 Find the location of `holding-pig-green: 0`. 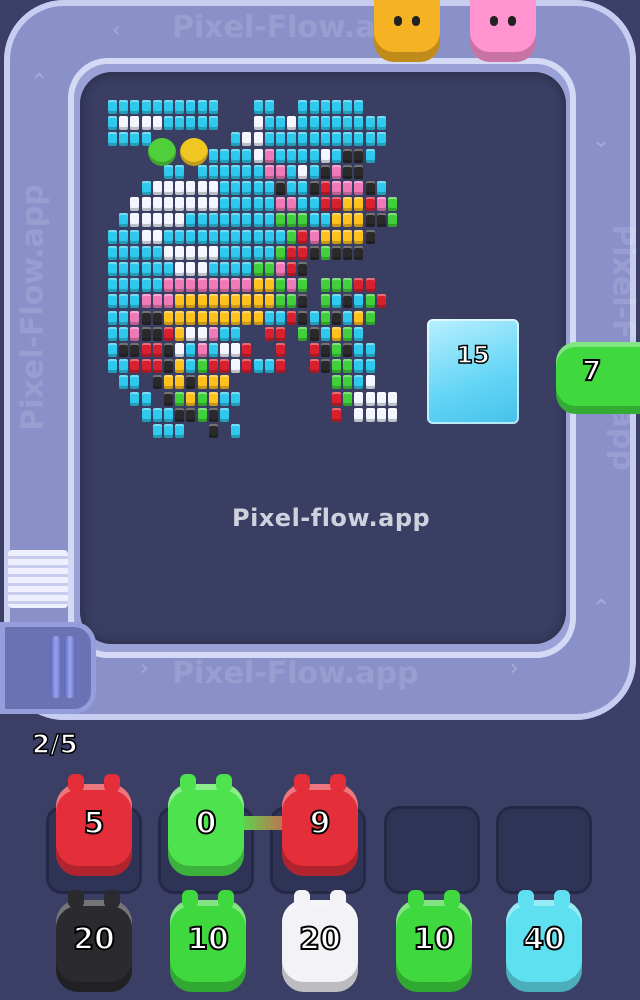

holding-pig-green: 0 is located at coordinates (206, 825).